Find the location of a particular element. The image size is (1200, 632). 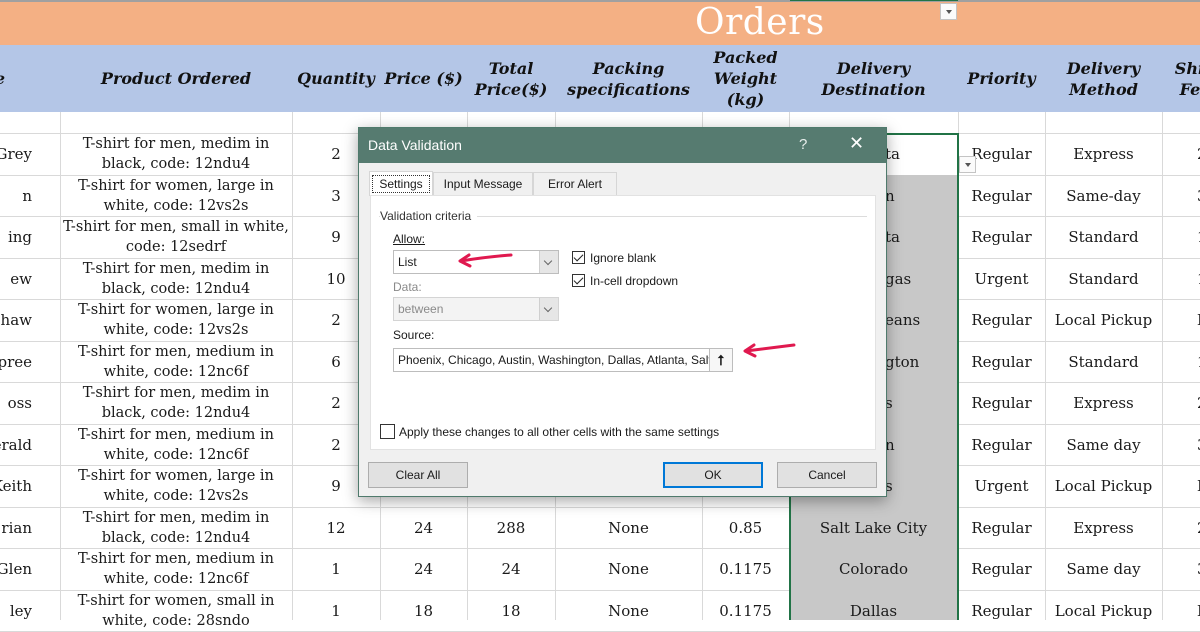

cell-total: 18 is located at coordinates (511, 611).